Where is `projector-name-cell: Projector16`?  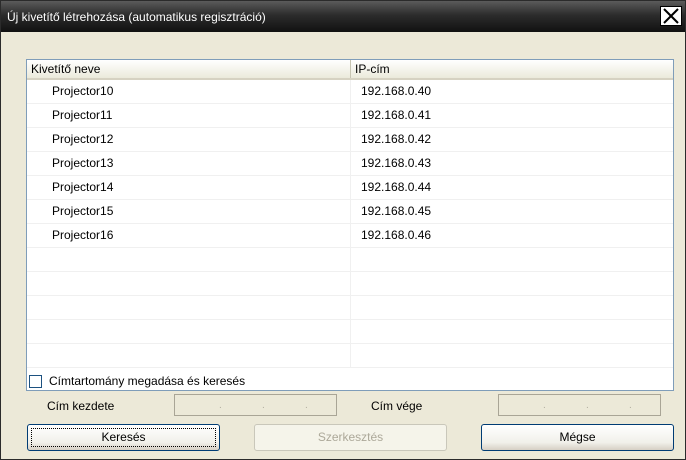 projector-name-cell: Projector16 is located at coordinates (189, 235).